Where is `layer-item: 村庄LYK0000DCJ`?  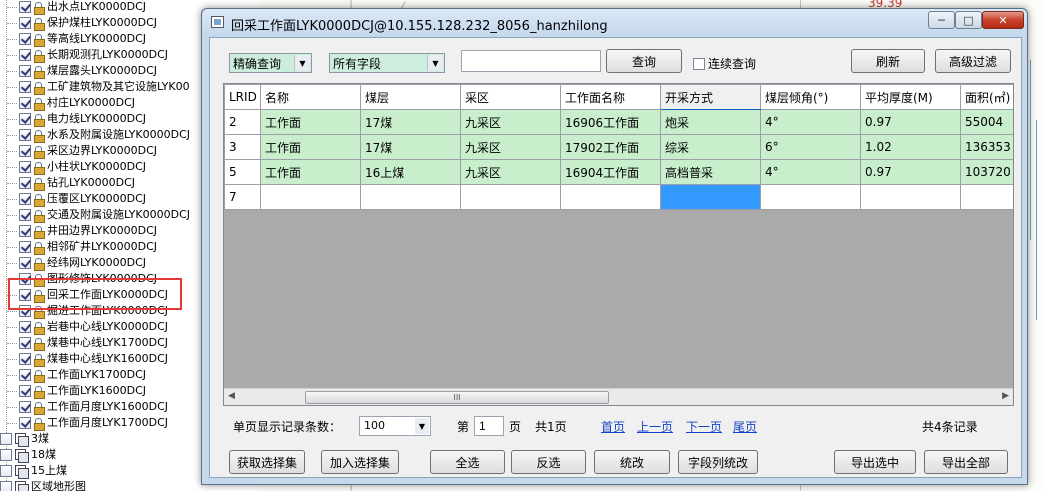
layer-item: 村庄LYK0000DCJ is located at coordinates (71, 103).